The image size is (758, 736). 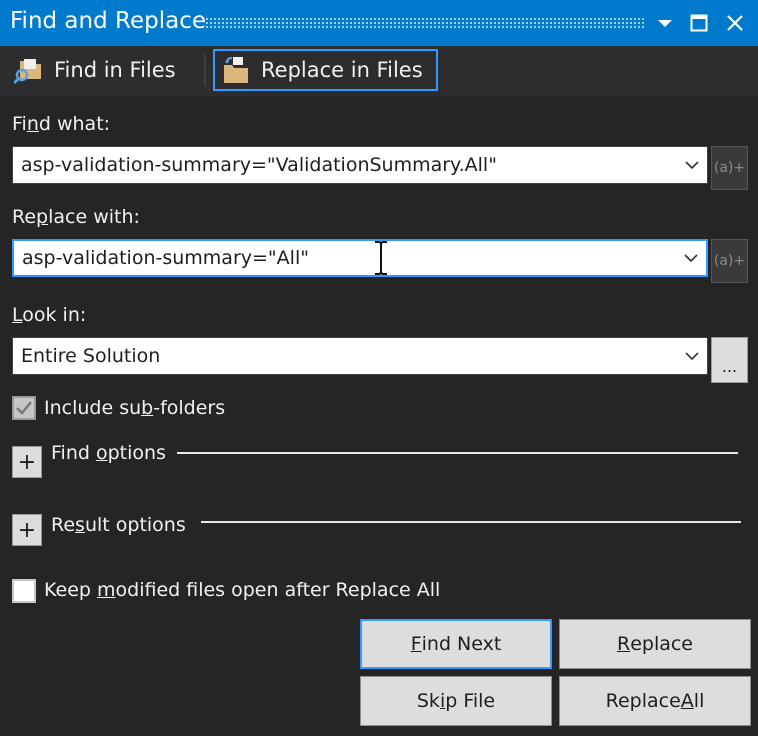 I want to click on include-subfolders-checkbox, so click(x=24, y=408).